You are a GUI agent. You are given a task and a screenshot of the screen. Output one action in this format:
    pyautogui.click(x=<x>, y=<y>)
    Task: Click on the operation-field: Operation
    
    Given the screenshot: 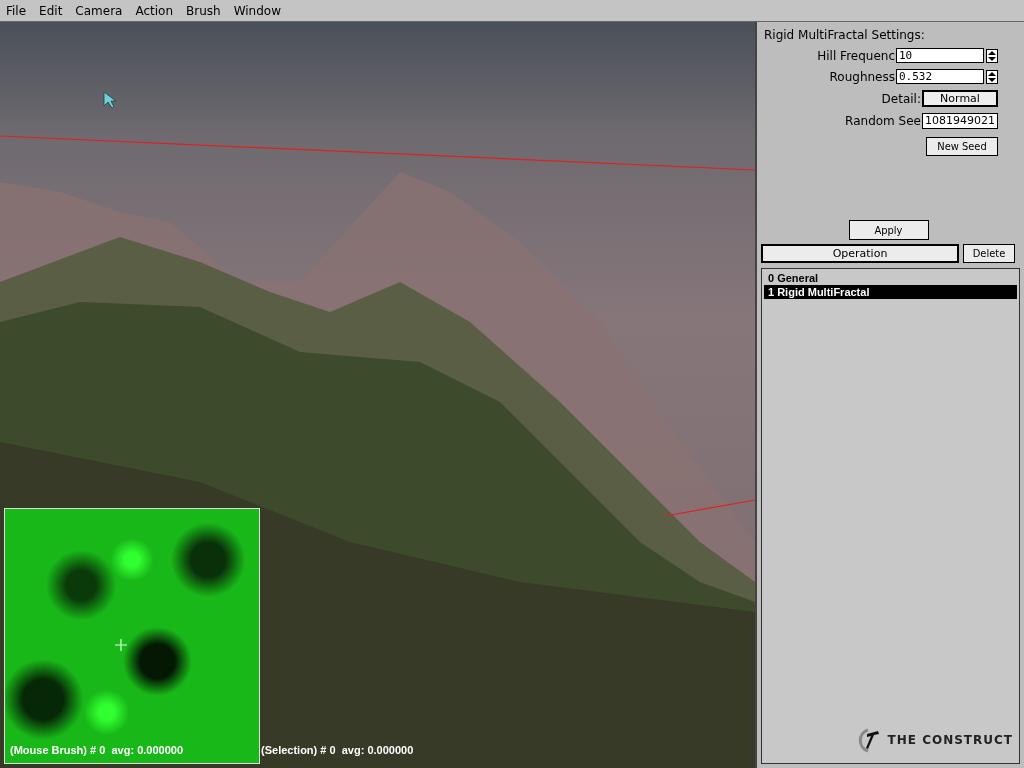 What is the action you would take?
    pyautogui.click(x=860, y=253)
    